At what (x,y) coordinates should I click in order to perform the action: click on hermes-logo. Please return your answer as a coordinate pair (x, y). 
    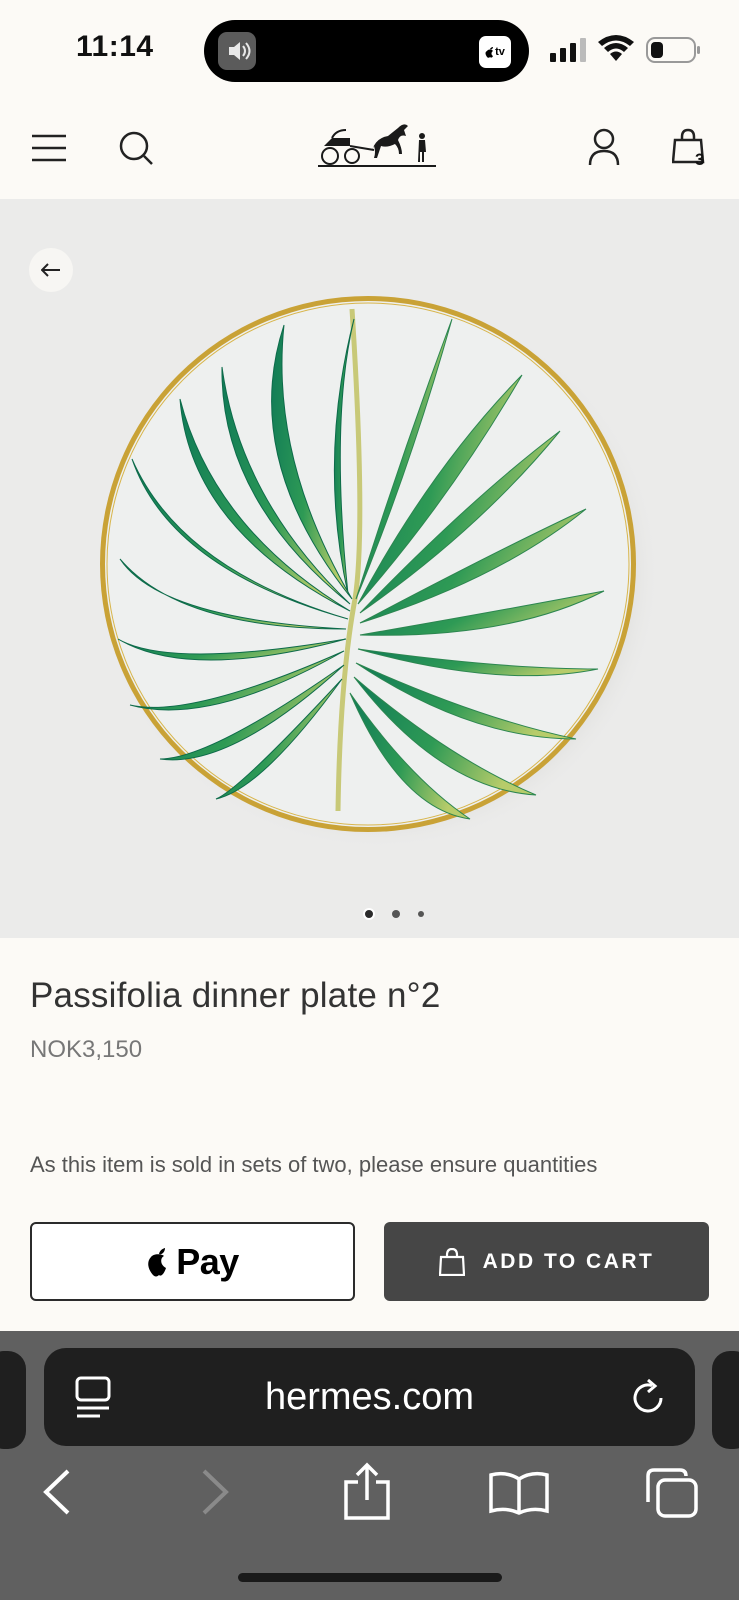
    Looking at the image, I should click on (377, 143).